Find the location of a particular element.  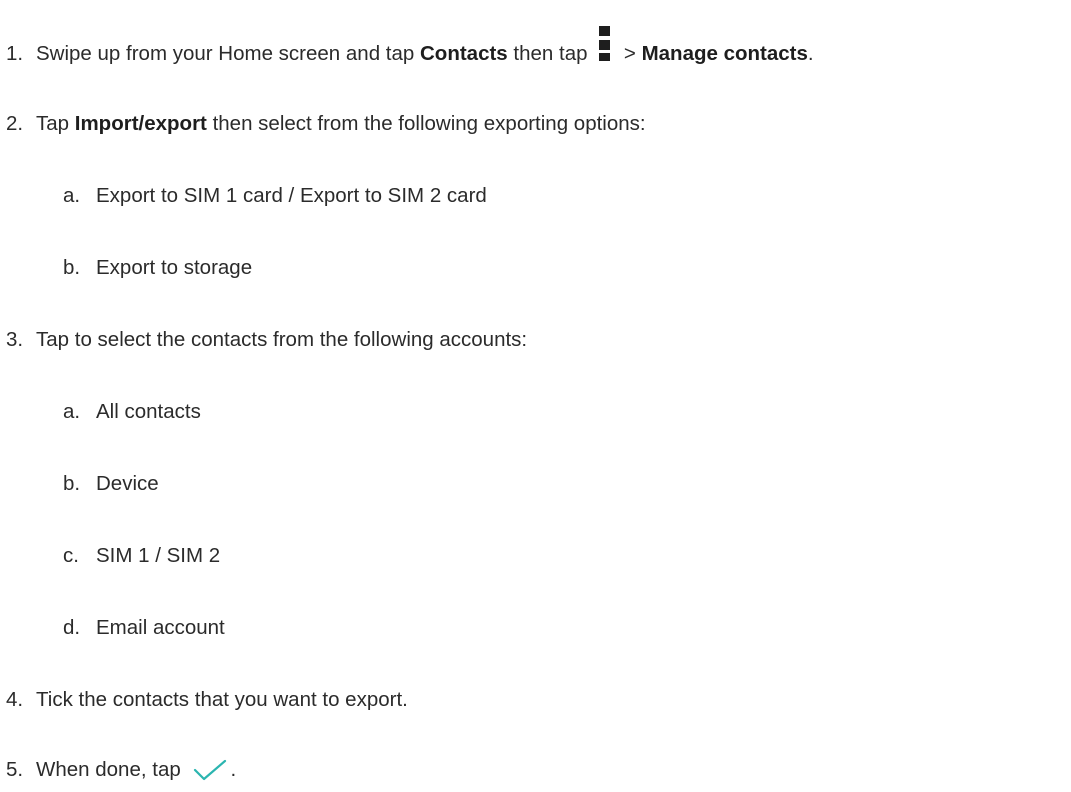

sub-text: Device is located at coordinates (127, 483).